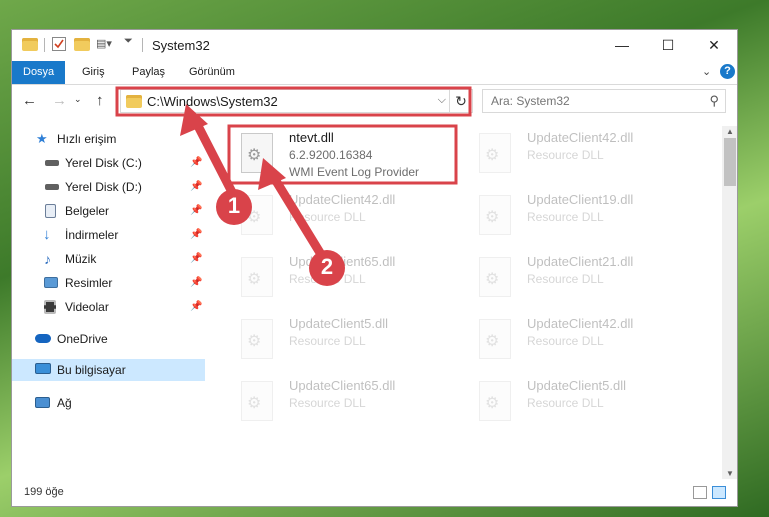  Describe the element at coordinates (108, 163) in the screenshot. I see `sidebar-item-disk-c: Yerel Disk (C:) 📌` at that location.